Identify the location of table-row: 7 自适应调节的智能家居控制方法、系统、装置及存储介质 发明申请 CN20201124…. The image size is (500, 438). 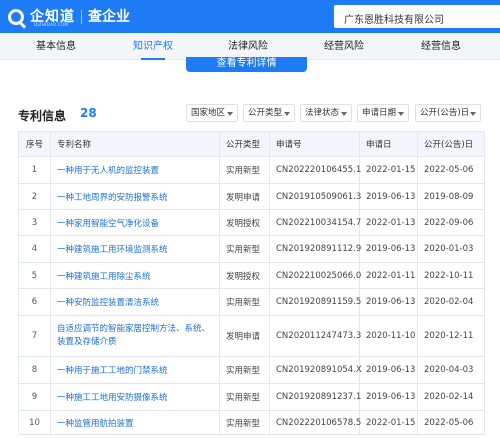
(252, 336).